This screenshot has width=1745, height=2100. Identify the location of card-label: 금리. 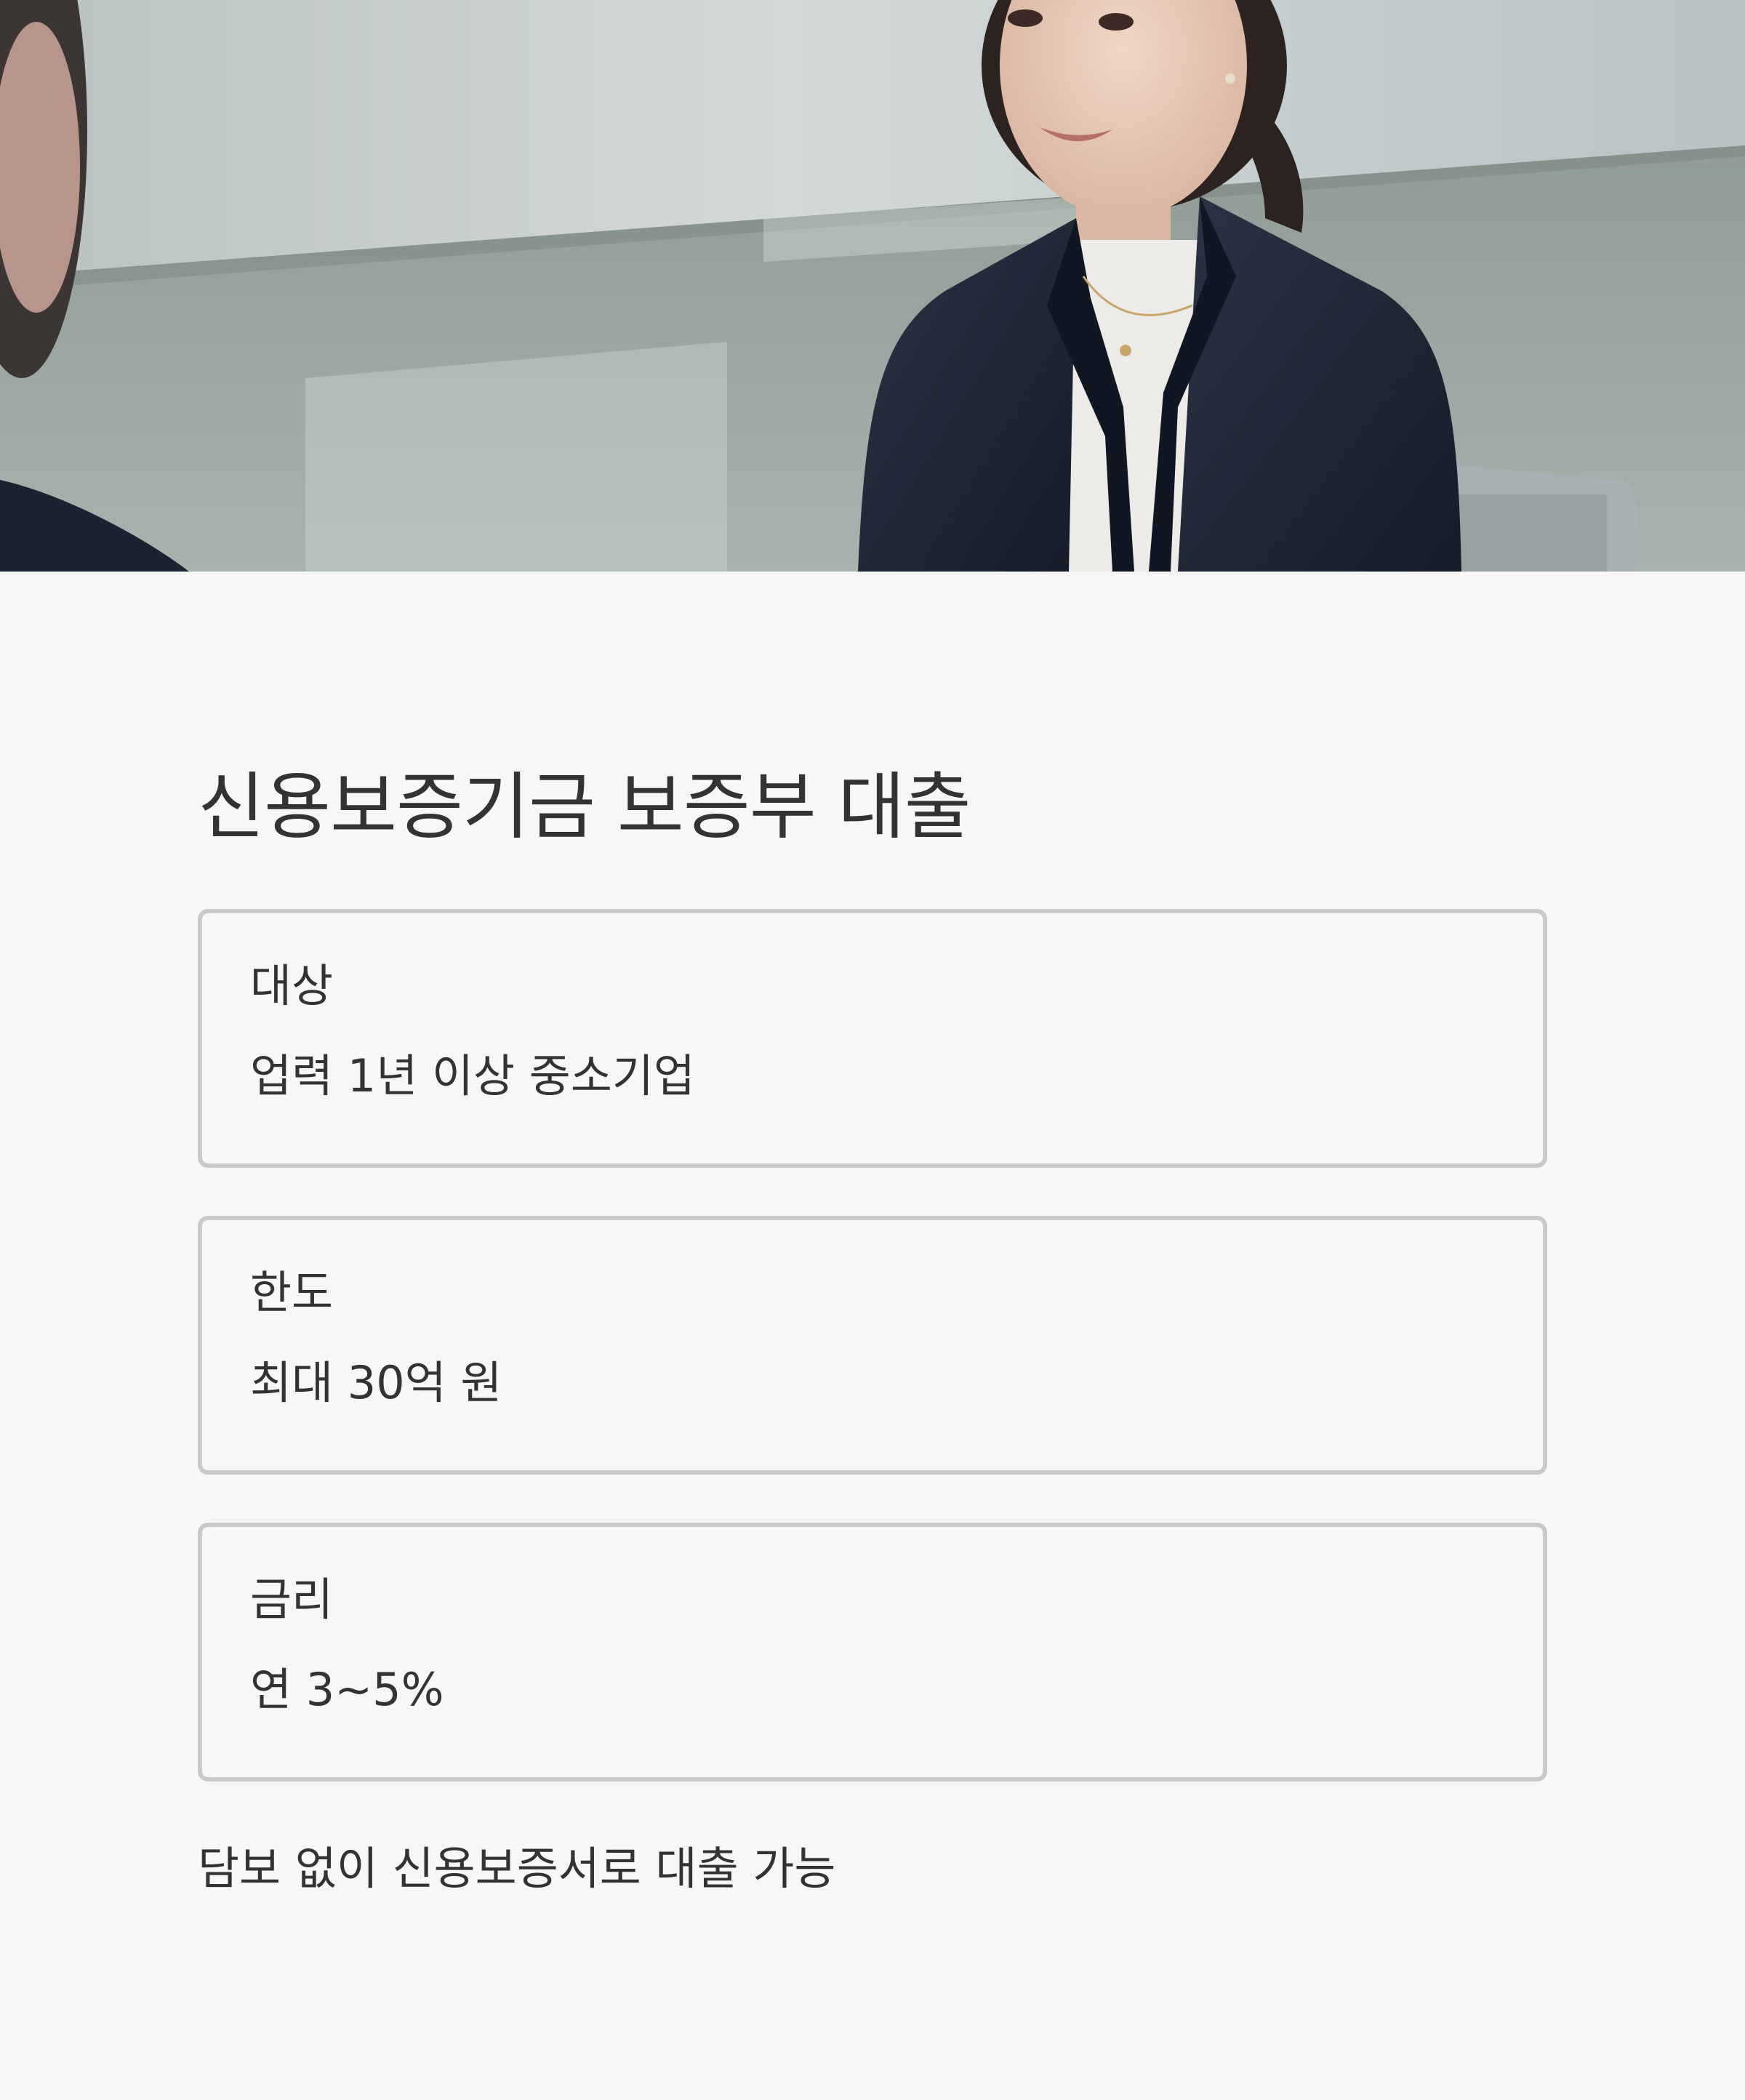
(292, 1599).